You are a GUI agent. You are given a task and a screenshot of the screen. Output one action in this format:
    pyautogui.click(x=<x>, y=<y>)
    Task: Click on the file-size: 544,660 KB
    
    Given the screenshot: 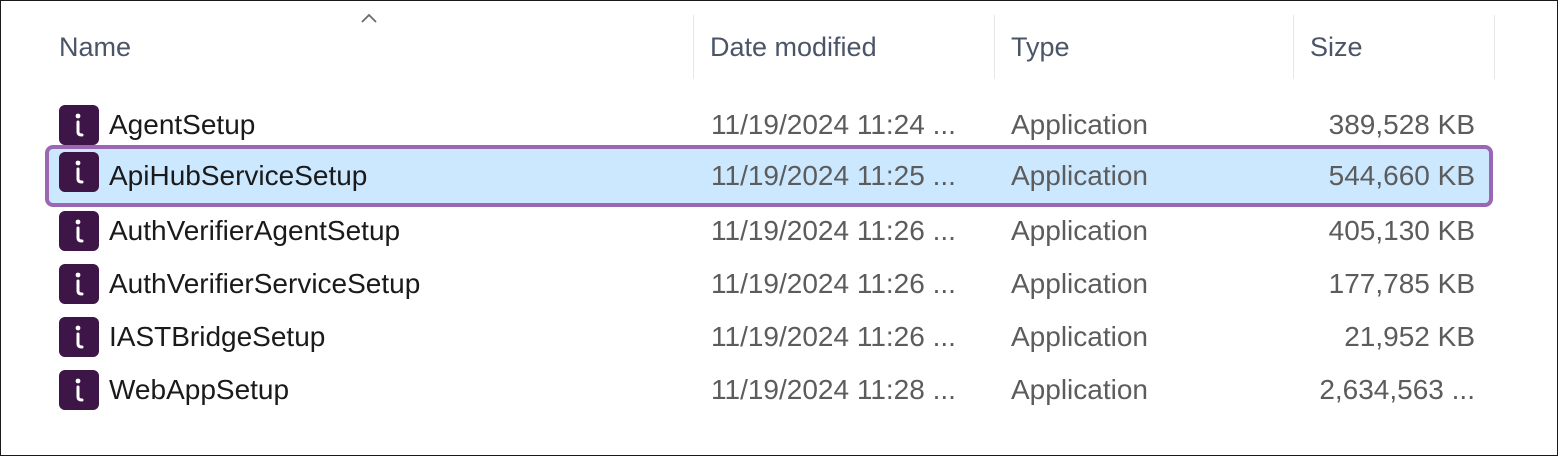 What is the action you would take?
    pyautogui.click(x=1401, y=175)
    